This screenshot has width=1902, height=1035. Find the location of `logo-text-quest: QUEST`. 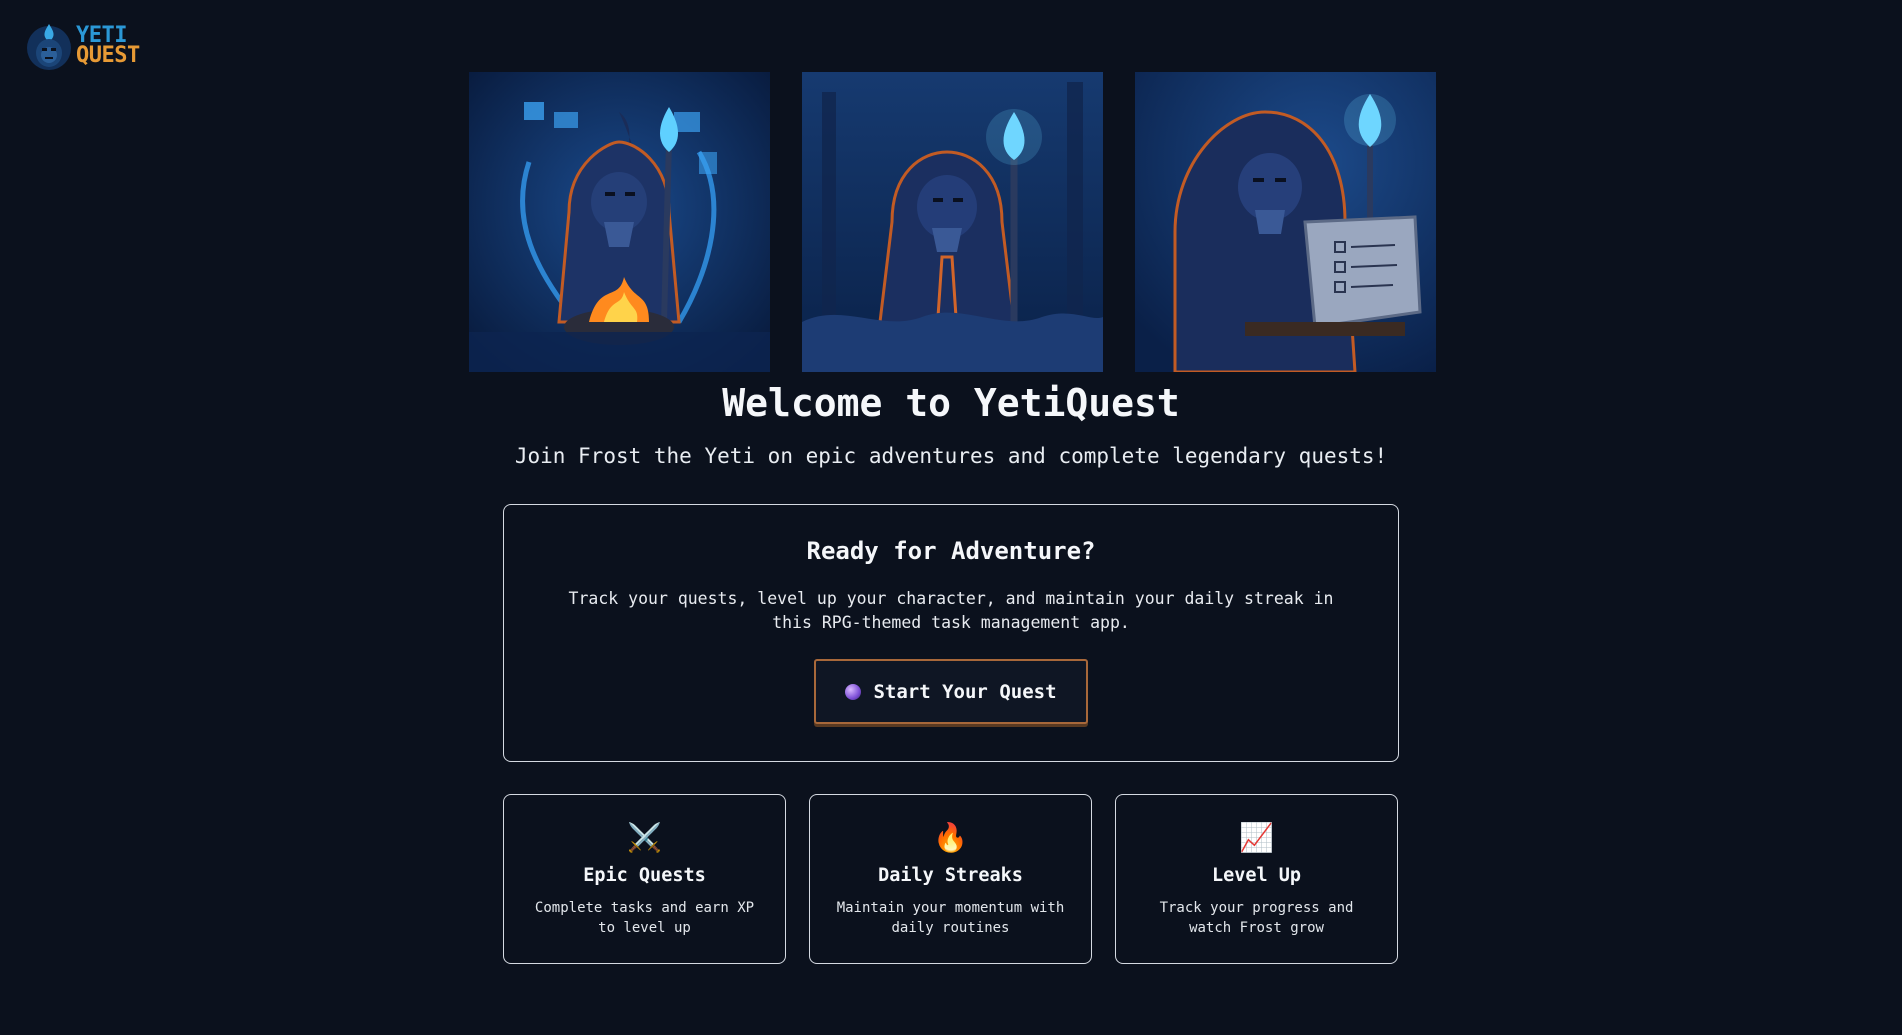

logo-text-quest: QUEST is located at coordinates (108, 55).